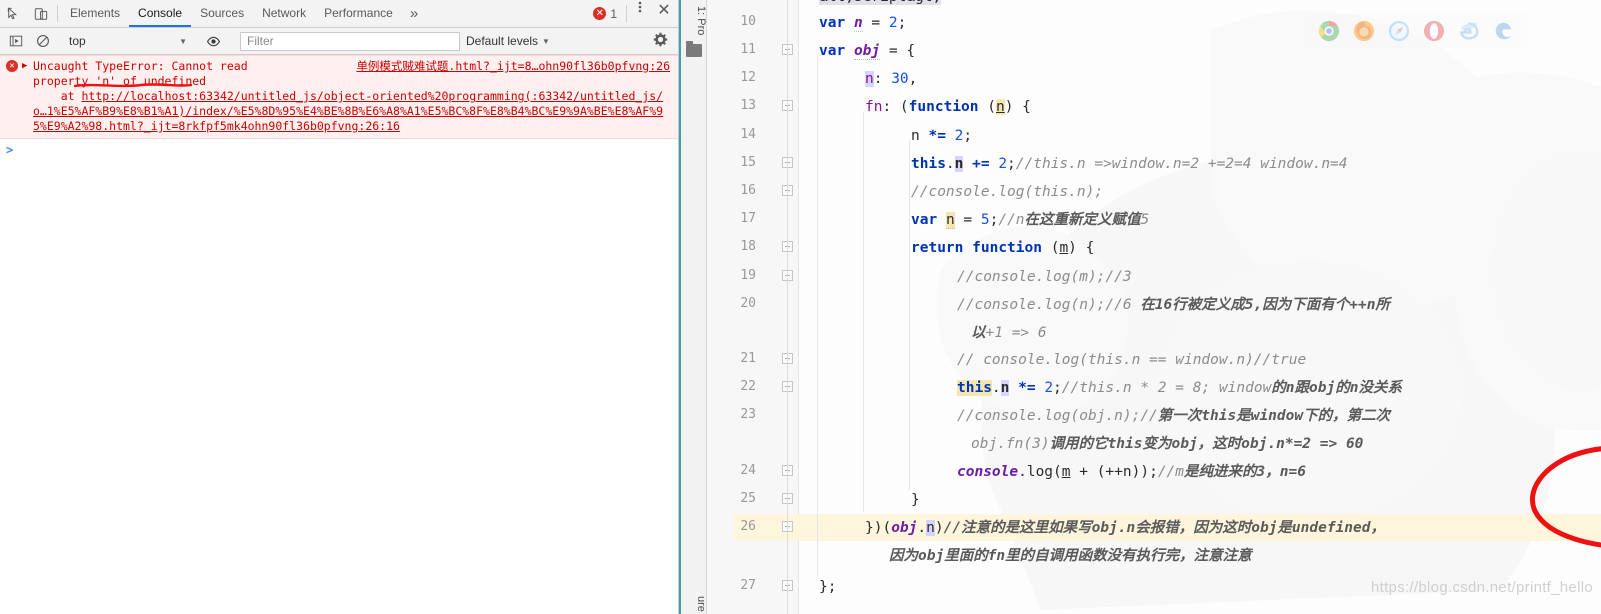  What do you see at coordinates (608, 13) in the screenshot?
I see `error-count-badge: ✕ 1` at bounding box center [608, 13].